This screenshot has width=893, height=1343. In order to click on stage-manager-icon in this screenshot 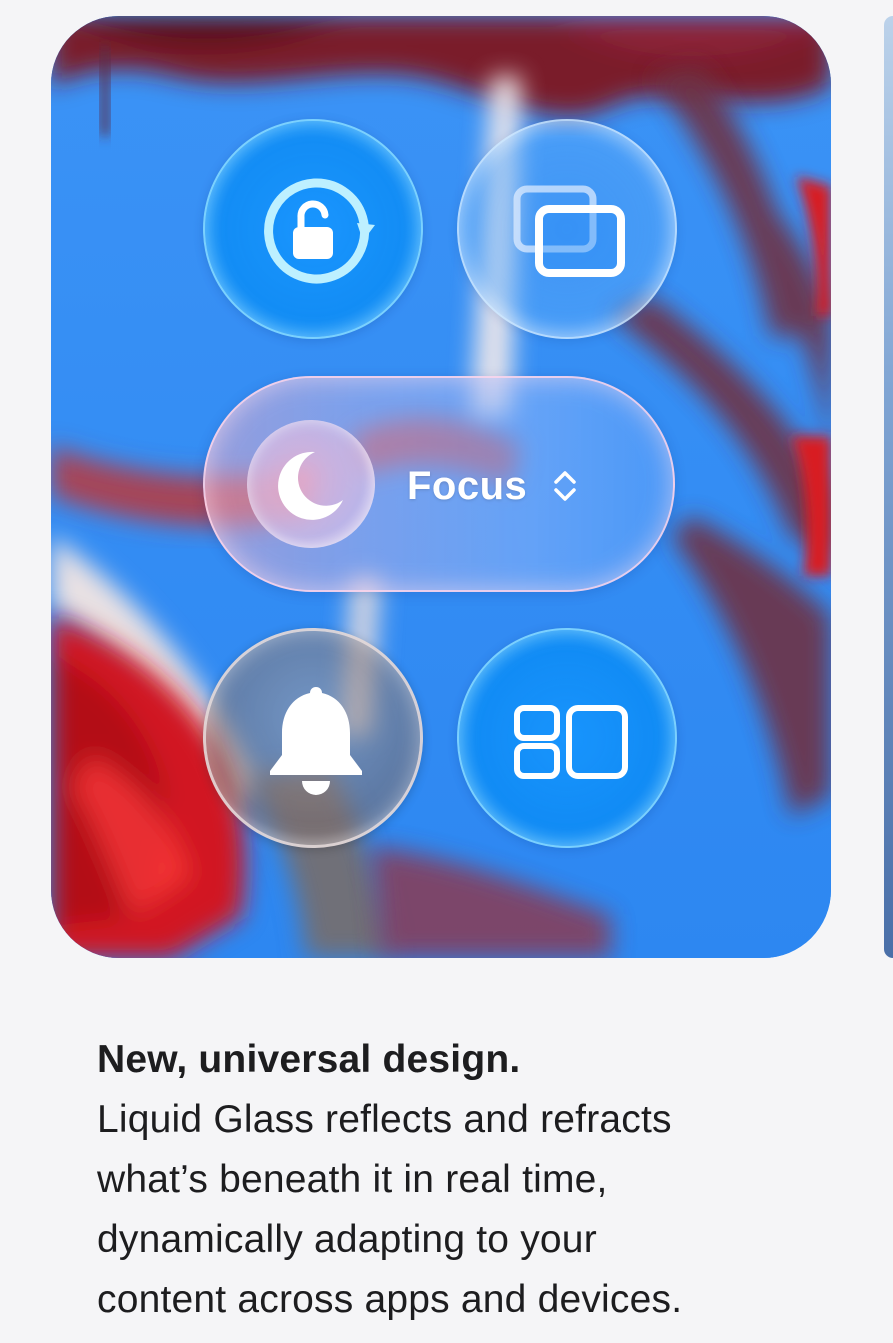, I will do `click(571, 742)`.